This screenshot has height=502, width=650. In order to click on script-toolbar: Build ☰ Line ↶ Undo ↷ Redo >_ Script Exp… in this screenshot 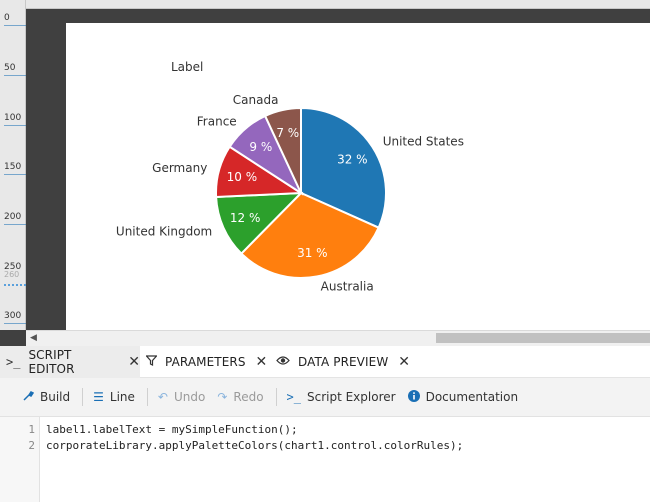, I will do `click(325, 397)`.